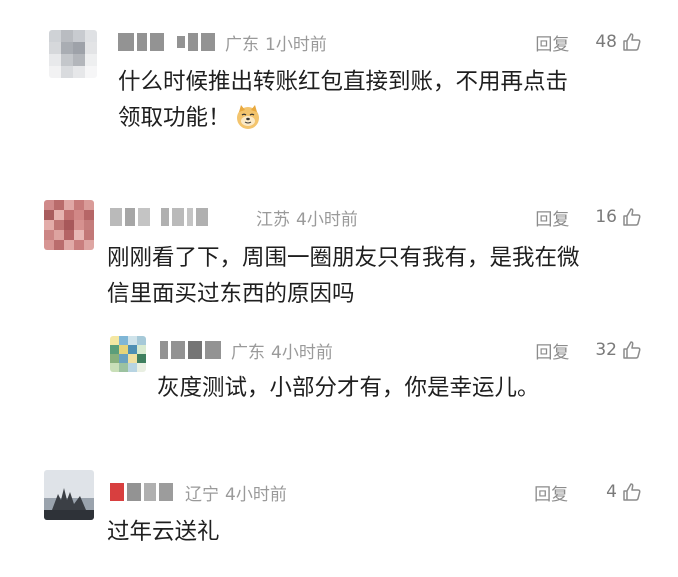 The height and width of the screenshot is (577, 678). Describe the element at coordinates (343, 276) in the screenshot. I see `comment-text: 刚刚看了下，周围一圈朋友只有我有，是我在微 信里面买过东西的原因吗` at that location.